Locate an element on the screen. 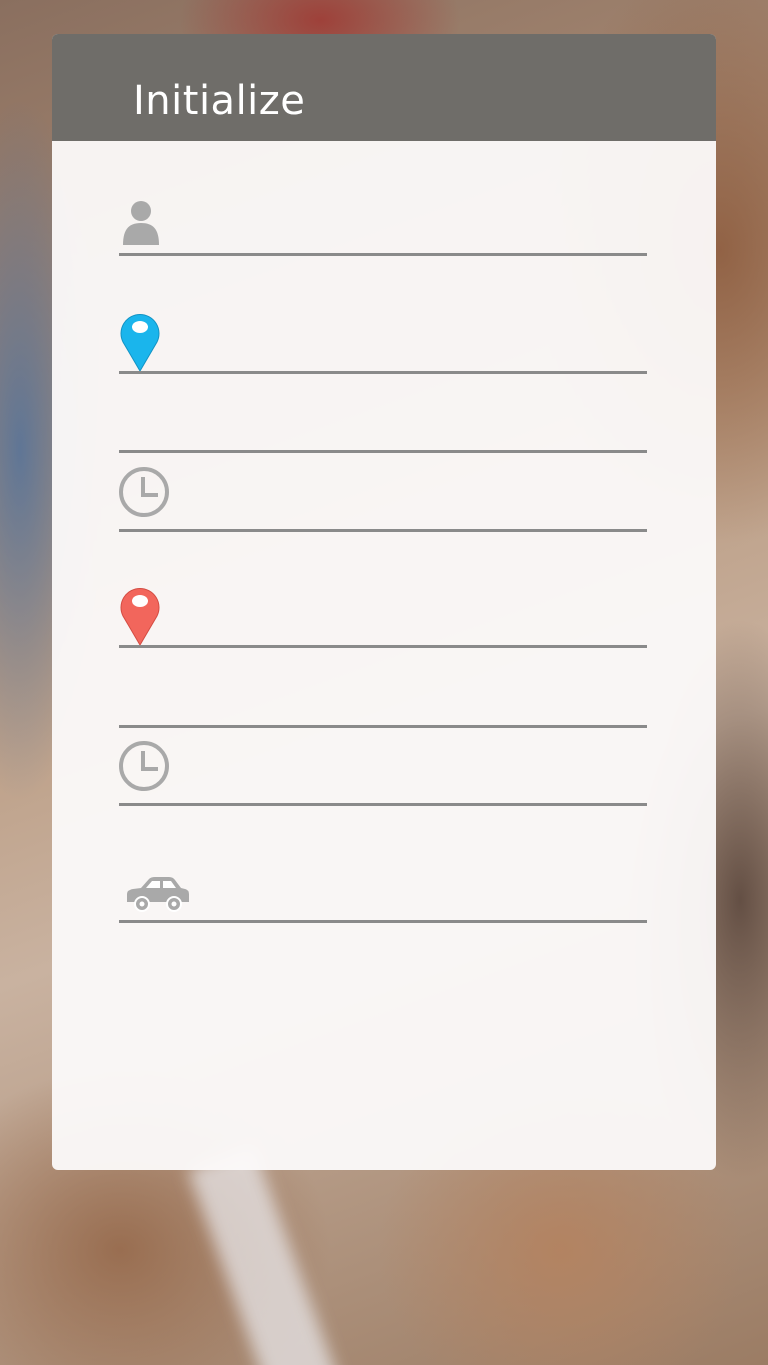 The image size is (768, 1365). pickup-location-field is located at coordinates (383, 344).